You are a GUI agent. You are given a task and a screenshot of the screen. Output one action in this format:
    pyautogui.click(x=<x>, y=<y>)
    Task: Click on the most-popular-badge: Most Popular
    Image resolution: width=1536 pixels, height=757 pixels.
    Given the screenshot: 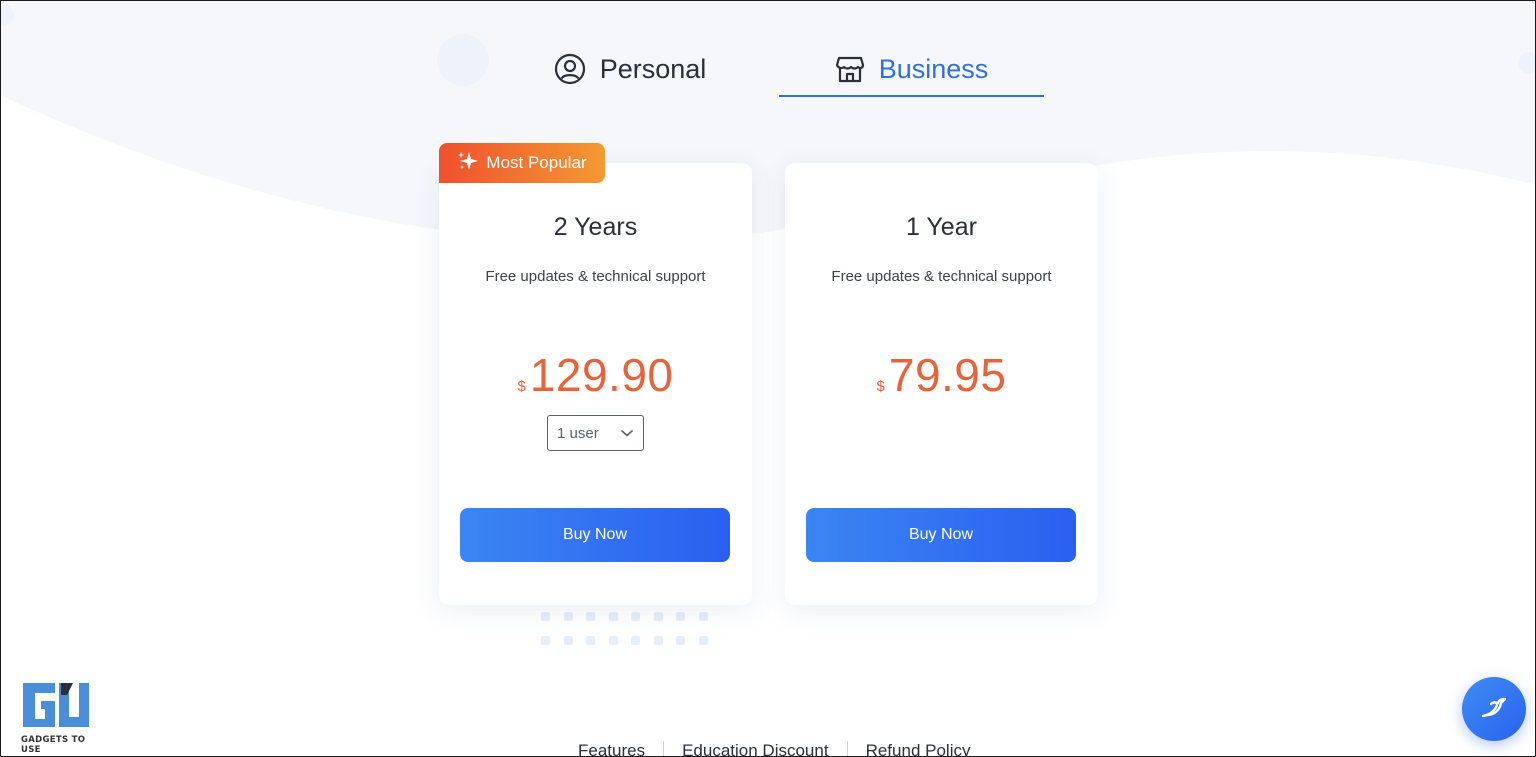 What is the action you would take?
    pyautogui.click(x=522, y=163)
    